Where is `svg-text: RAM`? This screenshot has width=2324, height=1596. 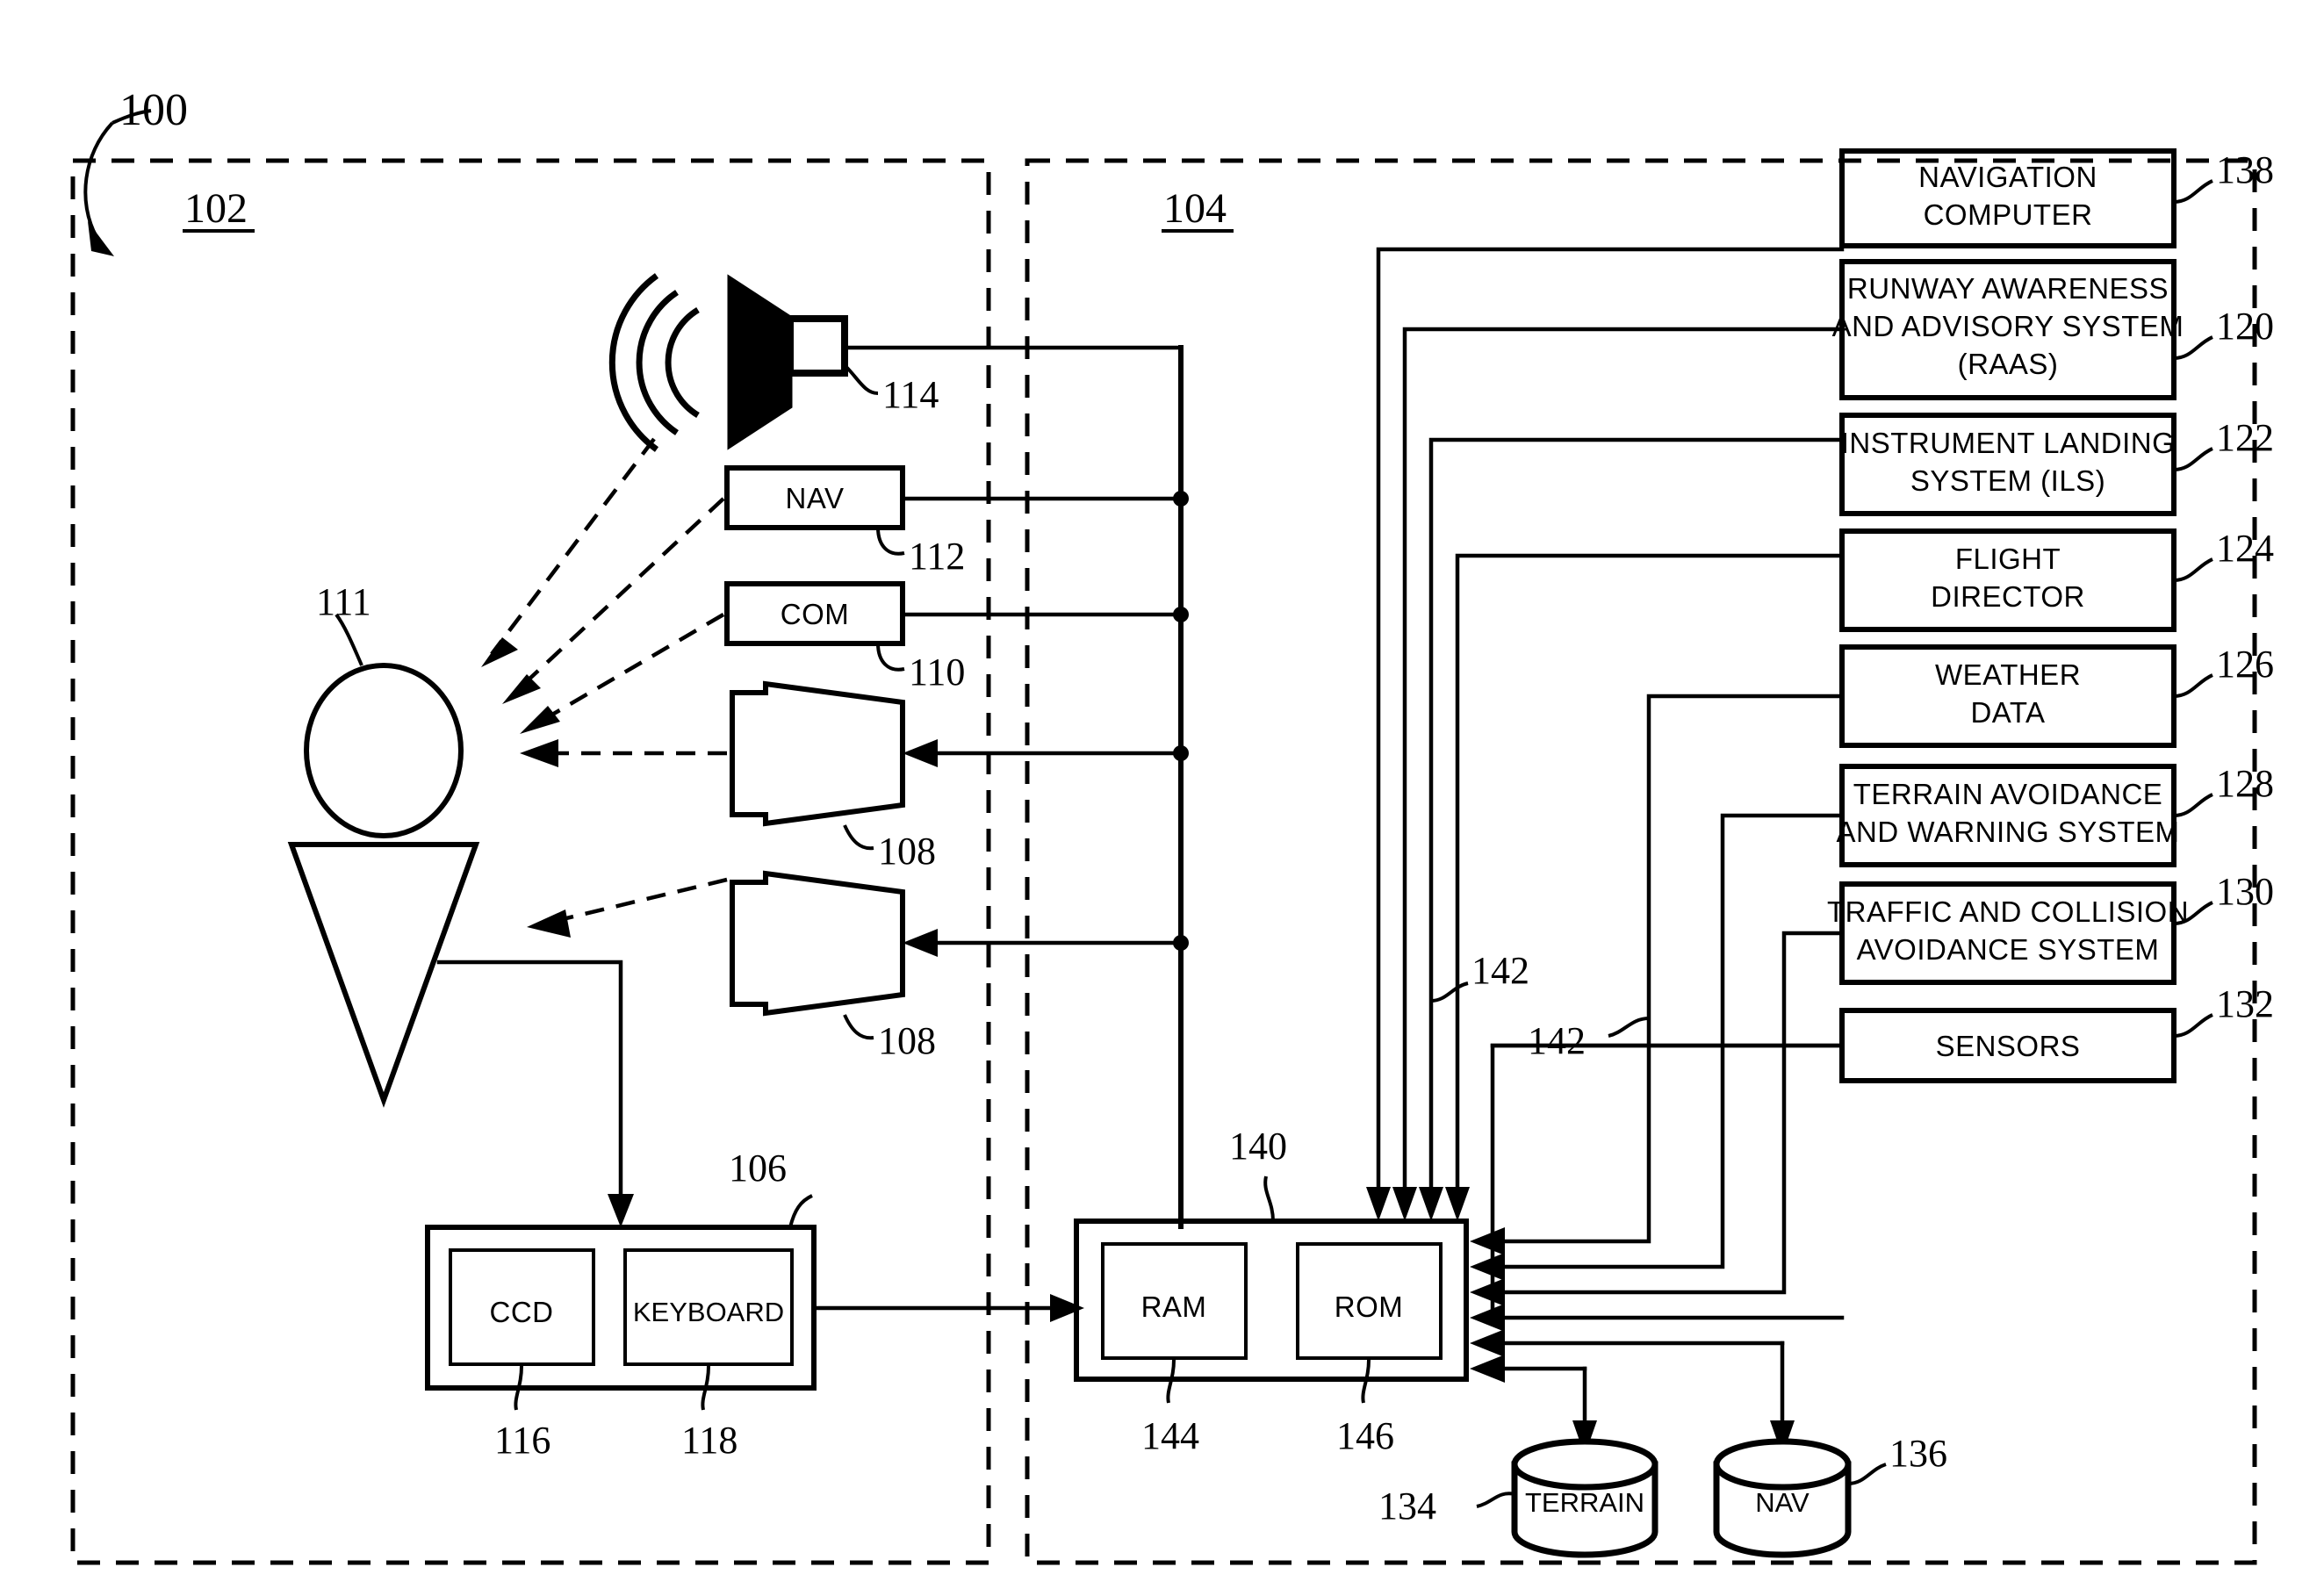 svg-text: RAM is located at coordinates (1174, 1306).